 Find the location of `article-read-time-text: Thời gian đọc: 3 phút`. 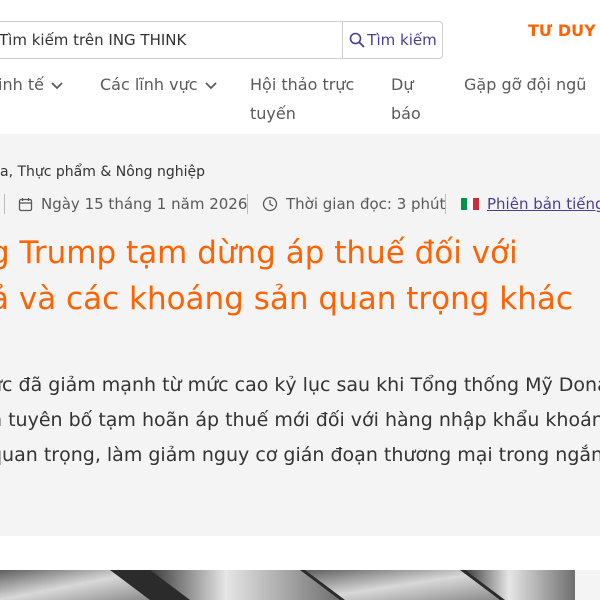

article-read-time-text: Thời gian đọc: 3 phút is located at coordinates (366, 204).